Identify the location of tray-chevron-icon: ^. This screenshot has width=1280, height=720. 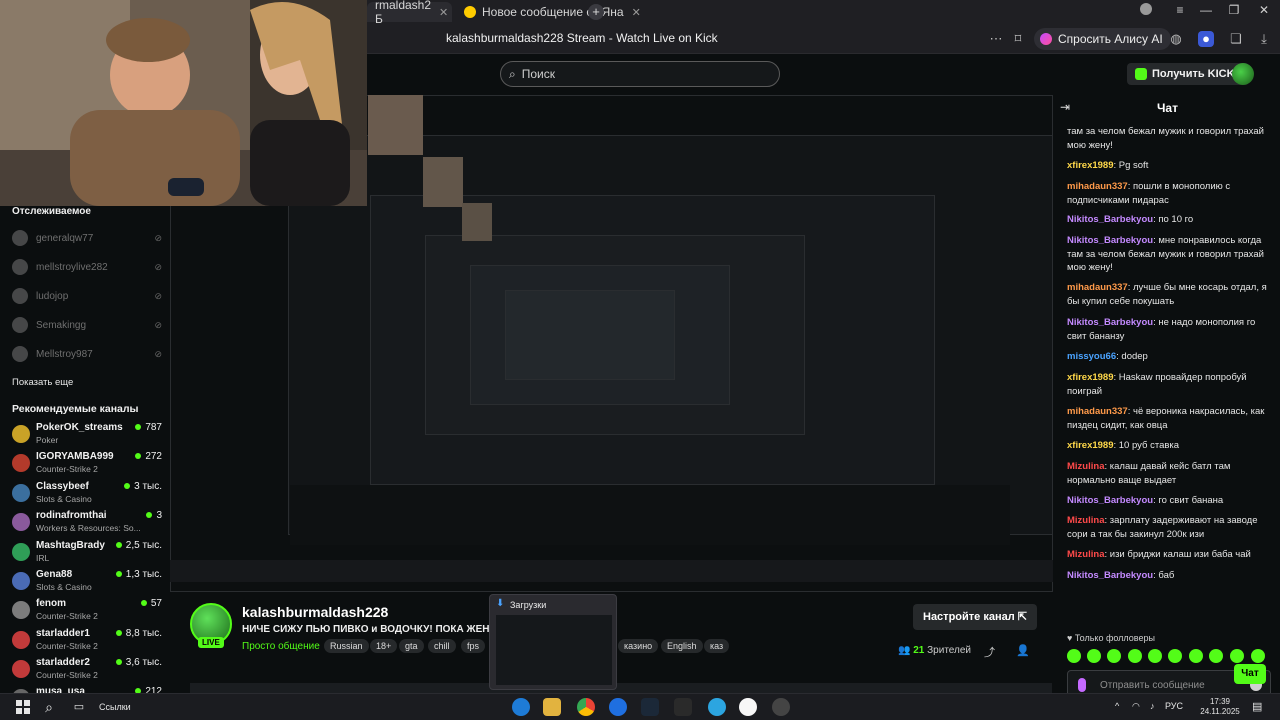
(1117, 706).